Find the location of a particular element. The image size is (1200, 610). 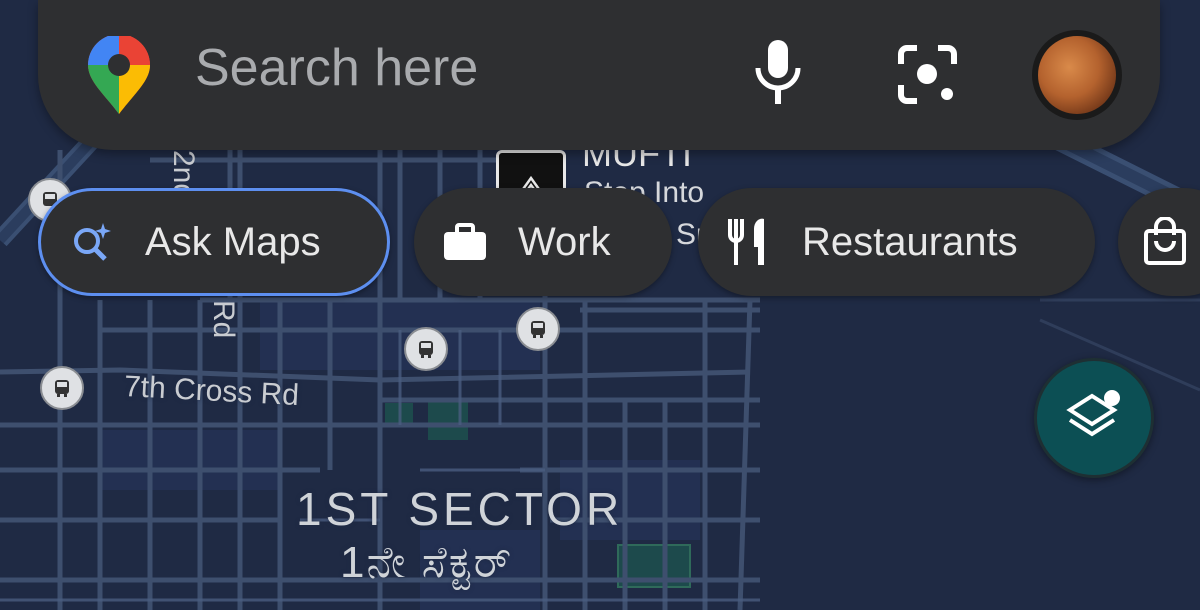

chip-label: Restaurants is located at coordinates (910, 241).